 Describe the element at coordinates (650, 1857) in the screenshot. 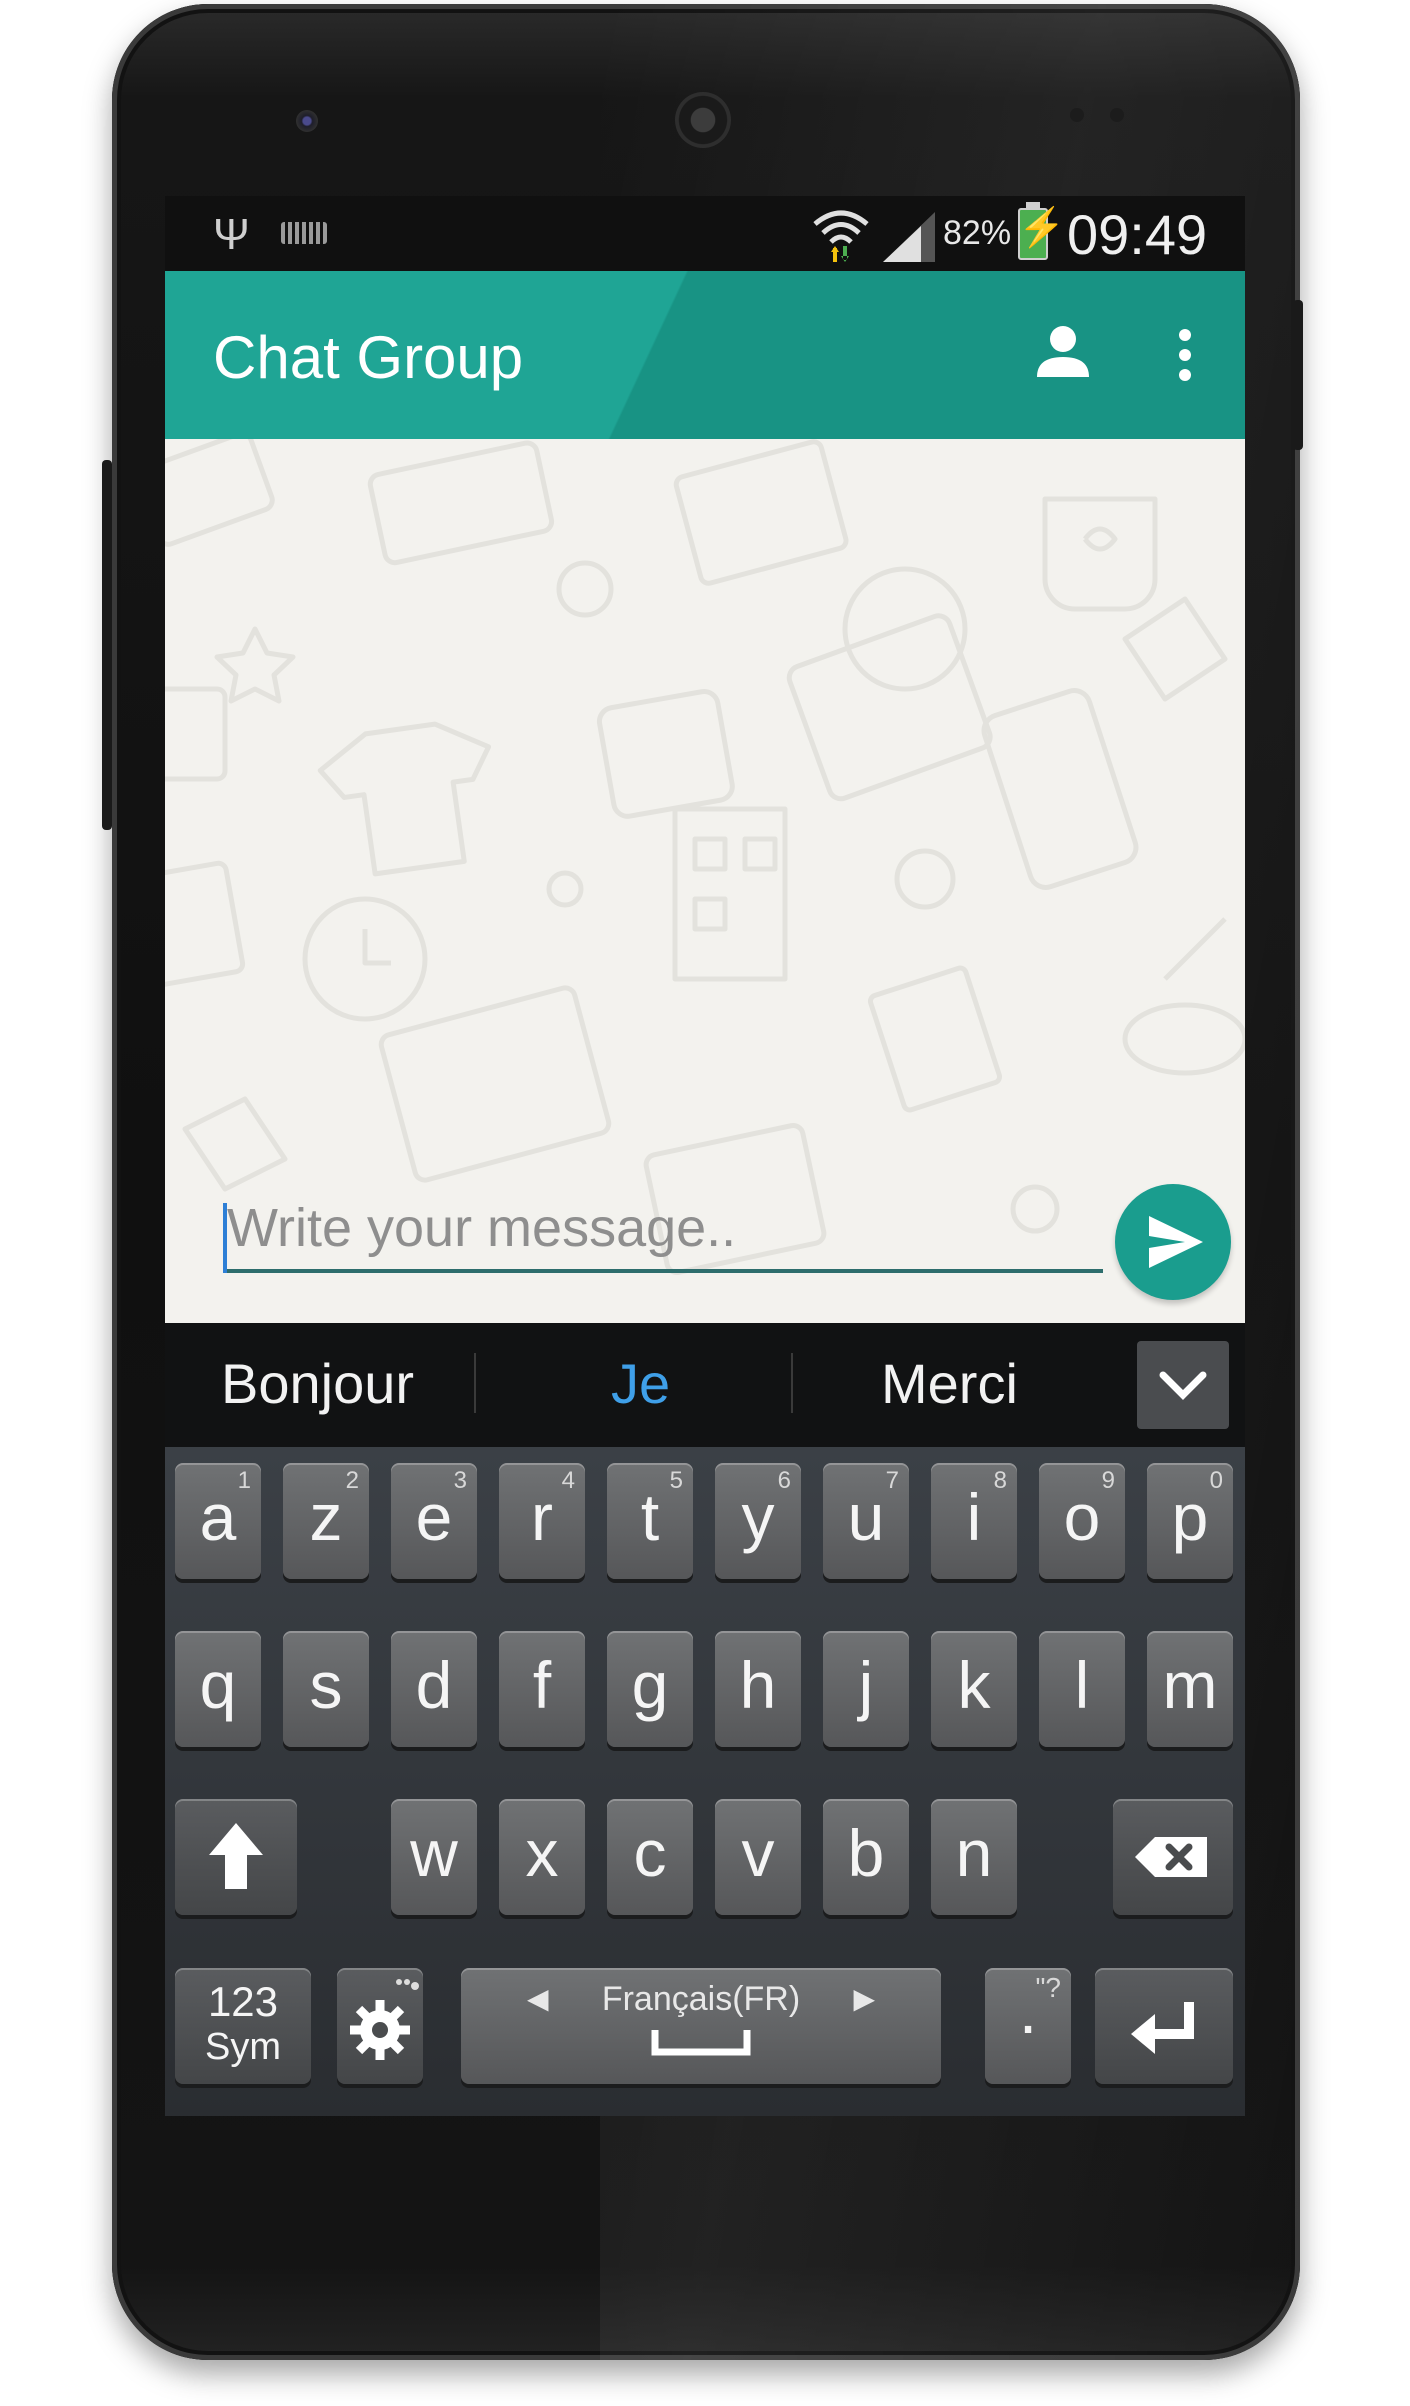

I see `key-c: c` at that location.